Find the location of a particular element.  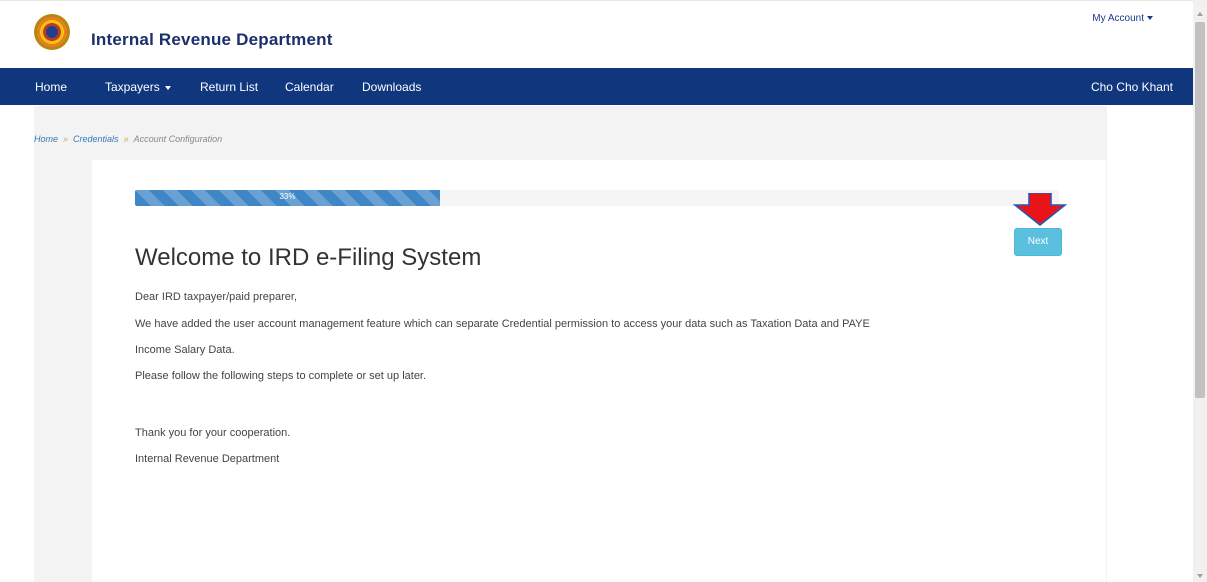

breadcrumb-home: Home is located at coordinates (46, 139).